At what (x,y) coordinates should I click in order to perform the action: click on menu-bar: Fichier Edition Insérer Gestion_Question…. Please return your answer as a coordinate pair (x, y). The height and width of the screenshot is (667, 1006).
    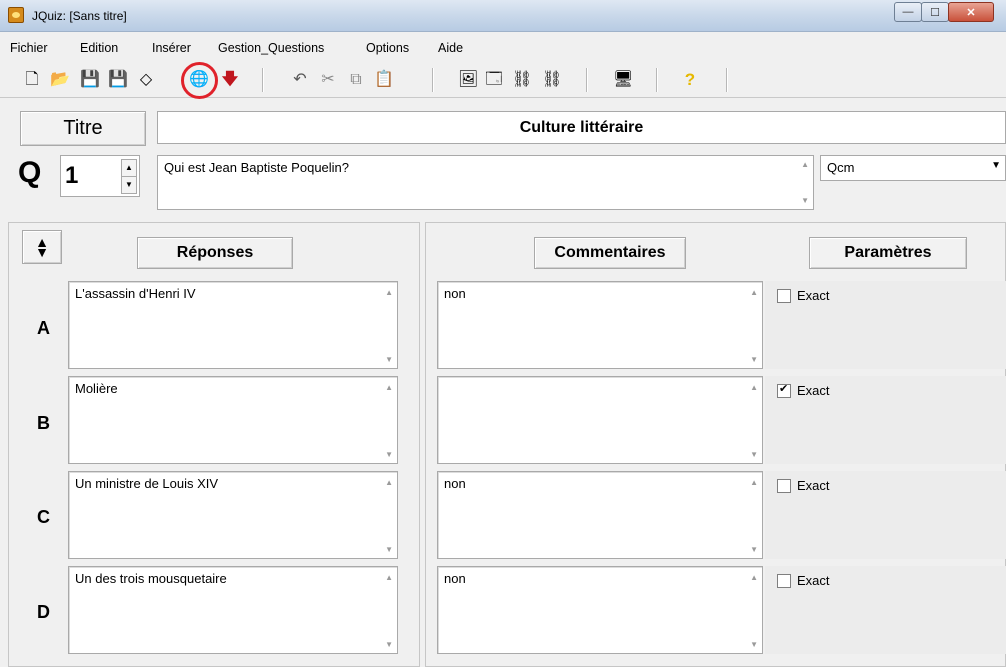
    Looking at the image, I should click on (503, 48).